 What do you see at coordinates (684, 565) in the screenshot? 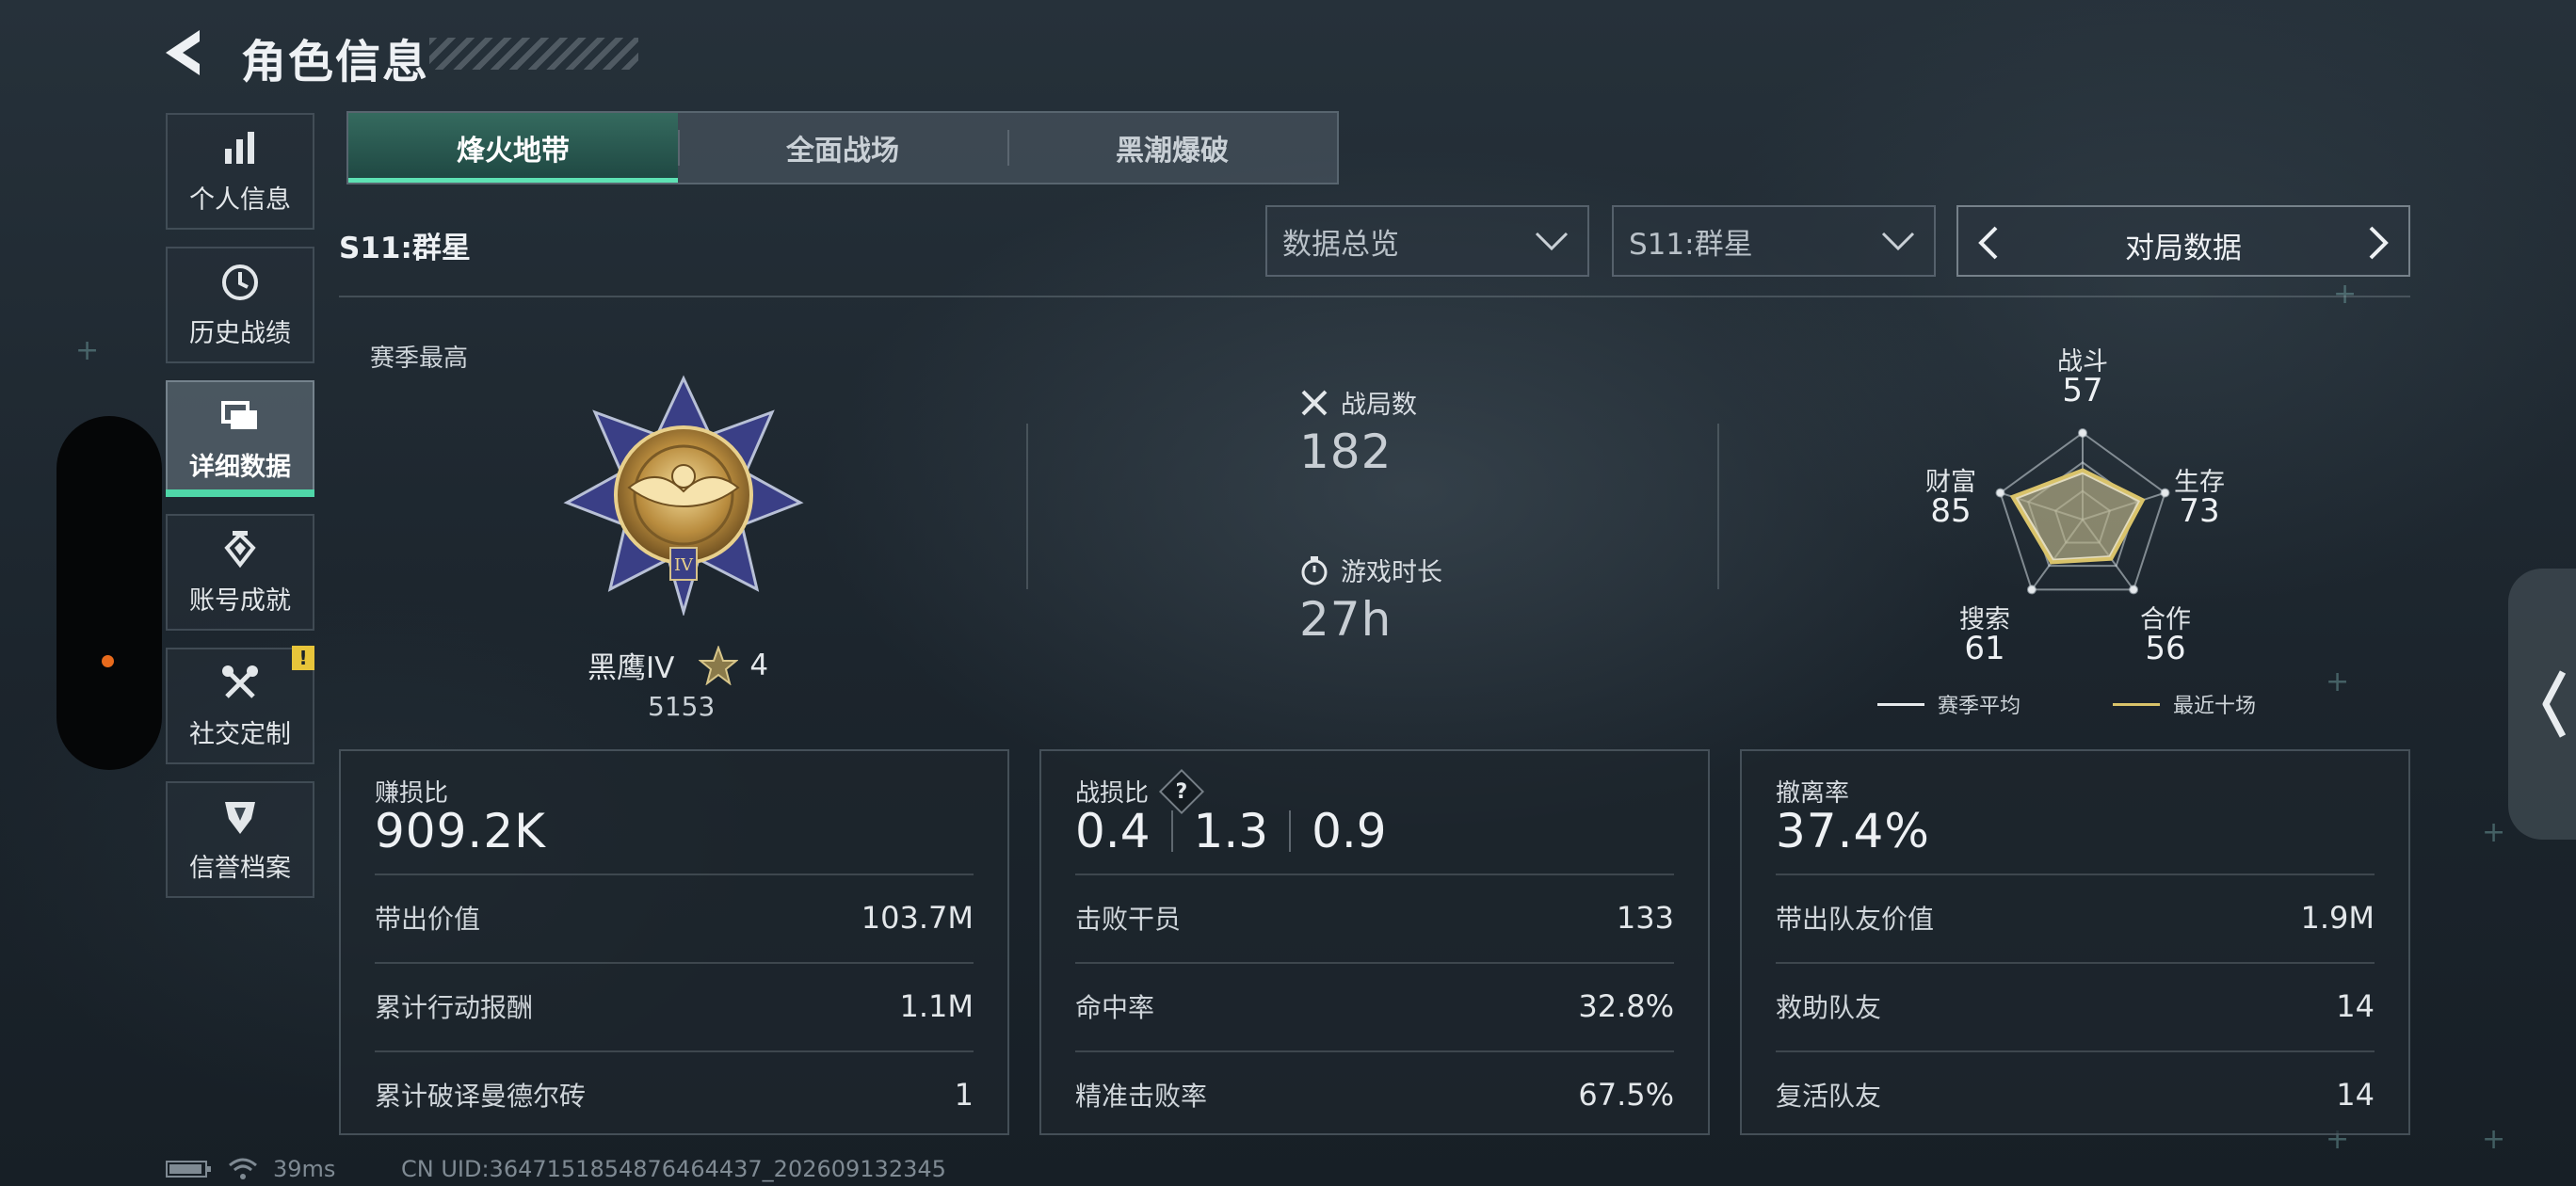
I see `svg-text: IV` at bounding box center [684, 565].